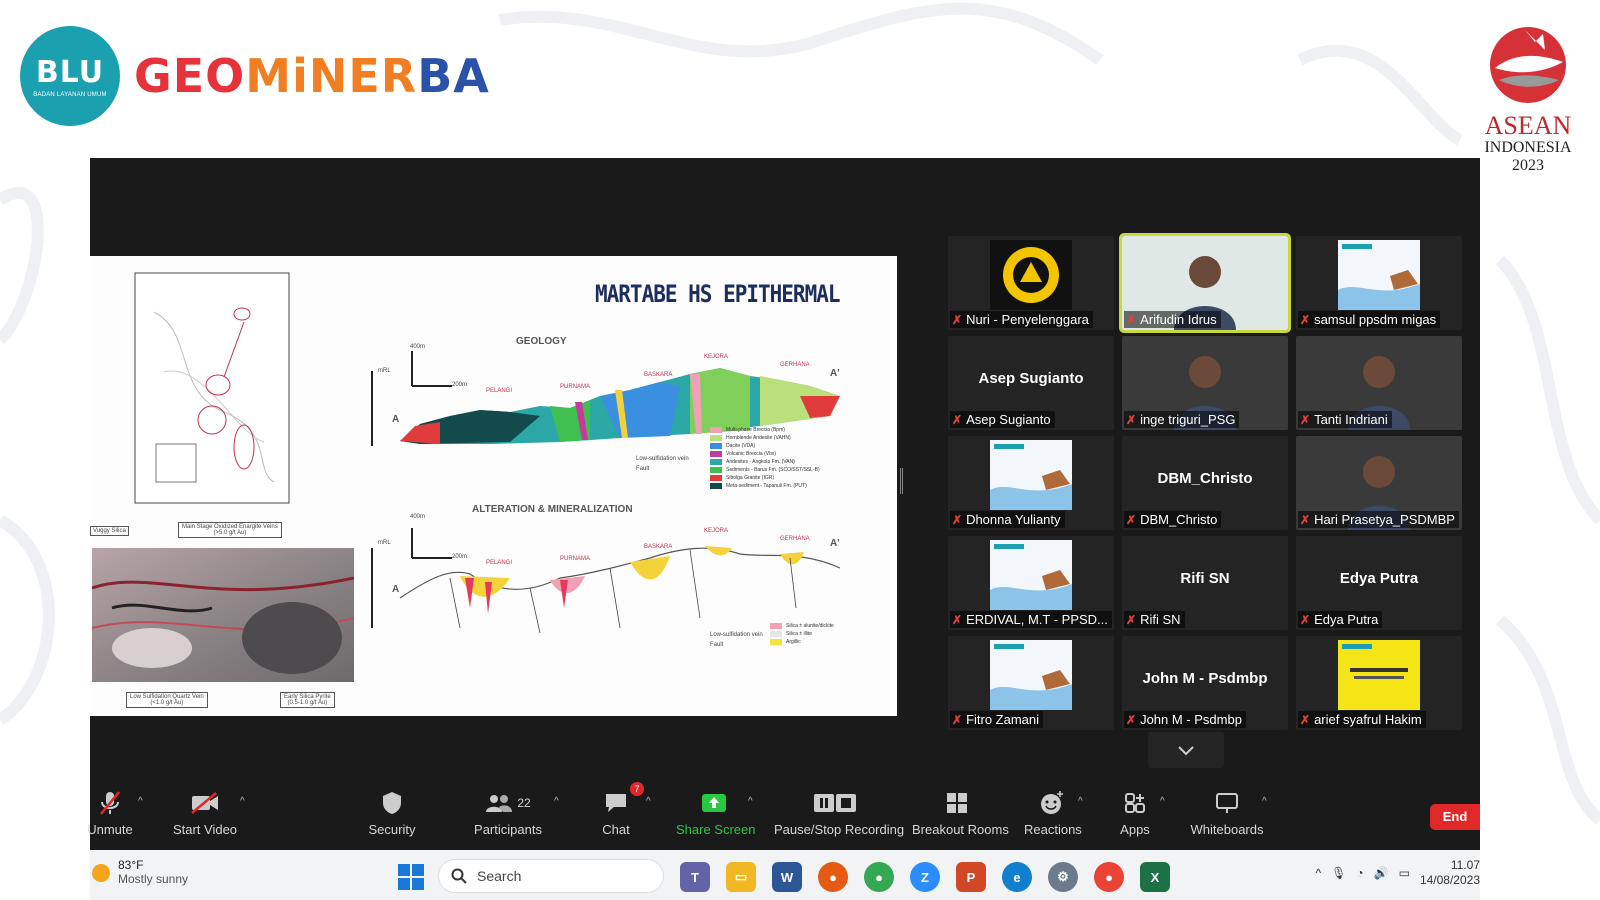 The width and height of the screenshot is (1600, 900). Describe the element at coordinates (1205, 383) in the screenshot. I see `participant-tile: ✗ inge triguri_PSG` at that location.